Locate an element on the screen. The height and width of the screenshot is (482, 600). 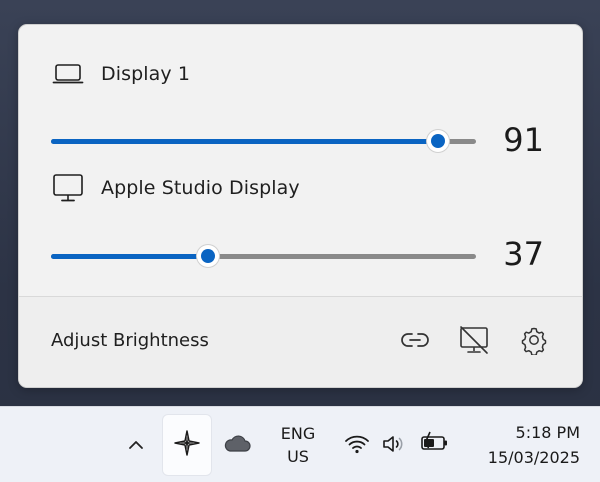
settings-gear-icon is located at coordinates (534, 342).